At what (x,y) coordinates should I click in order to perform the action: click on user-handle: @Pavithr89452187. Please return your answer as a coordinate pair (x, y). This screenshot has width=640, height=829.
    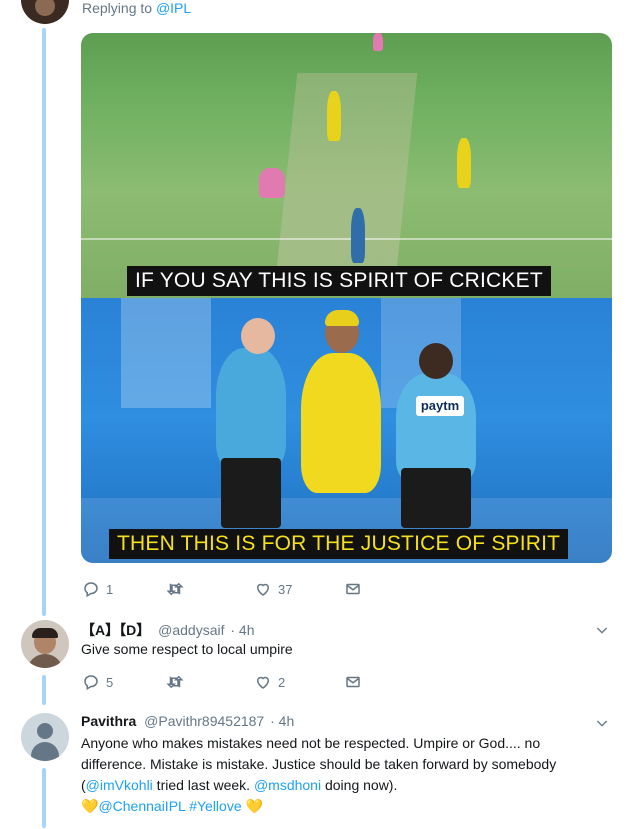
    Looking at the image, I should click on (204, 721).